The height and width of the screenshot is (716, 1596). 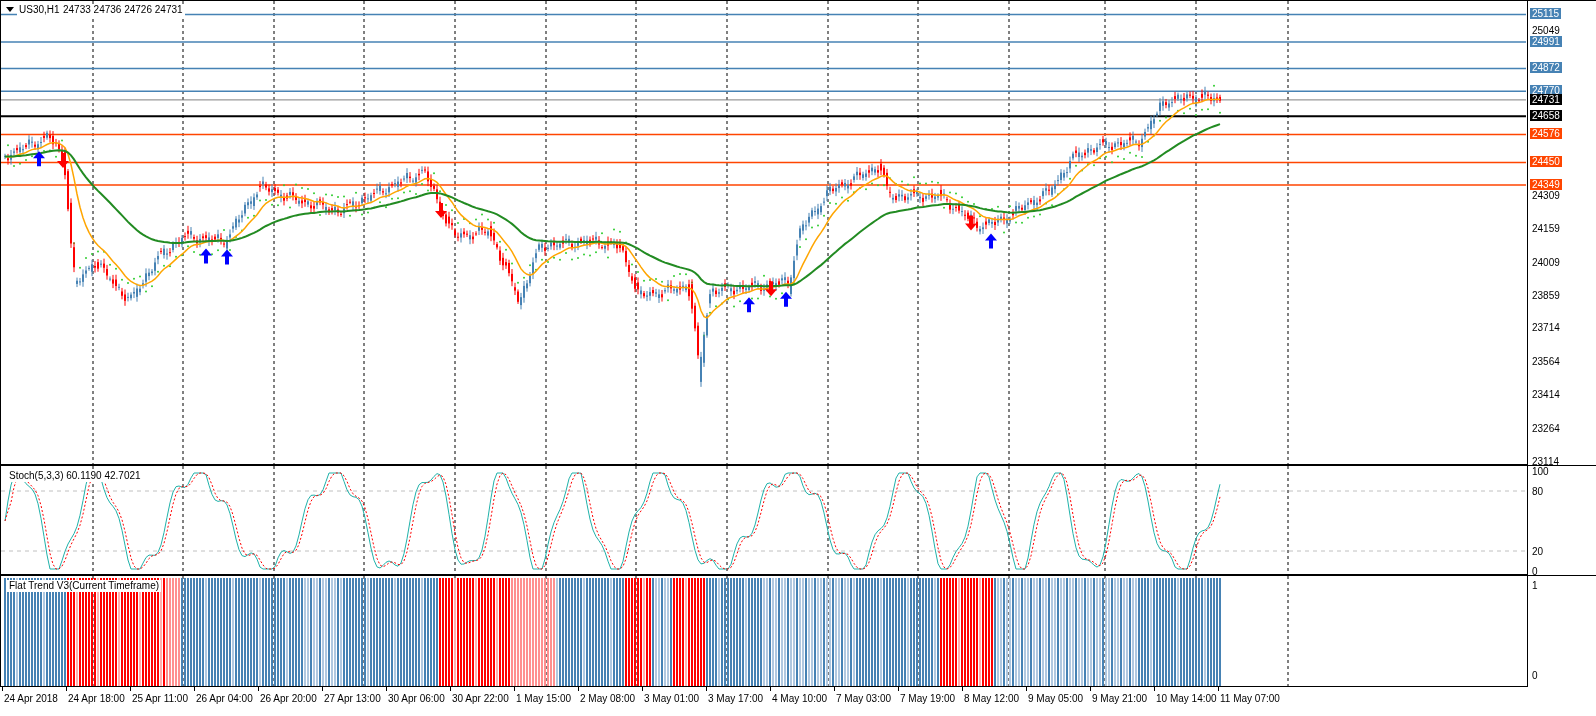 What do you see at coordinates (1546, 162) in the screenshot?
I see `price-level-label: 24450` at bounding box center [1546, 162].